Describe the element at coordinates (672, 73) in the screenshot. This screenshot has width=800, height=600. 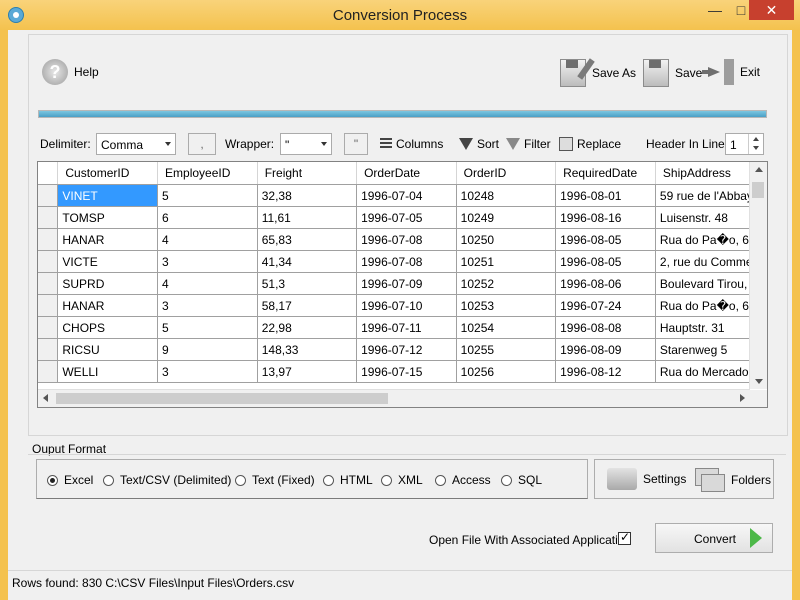
I see `save-button: Save` at that location.